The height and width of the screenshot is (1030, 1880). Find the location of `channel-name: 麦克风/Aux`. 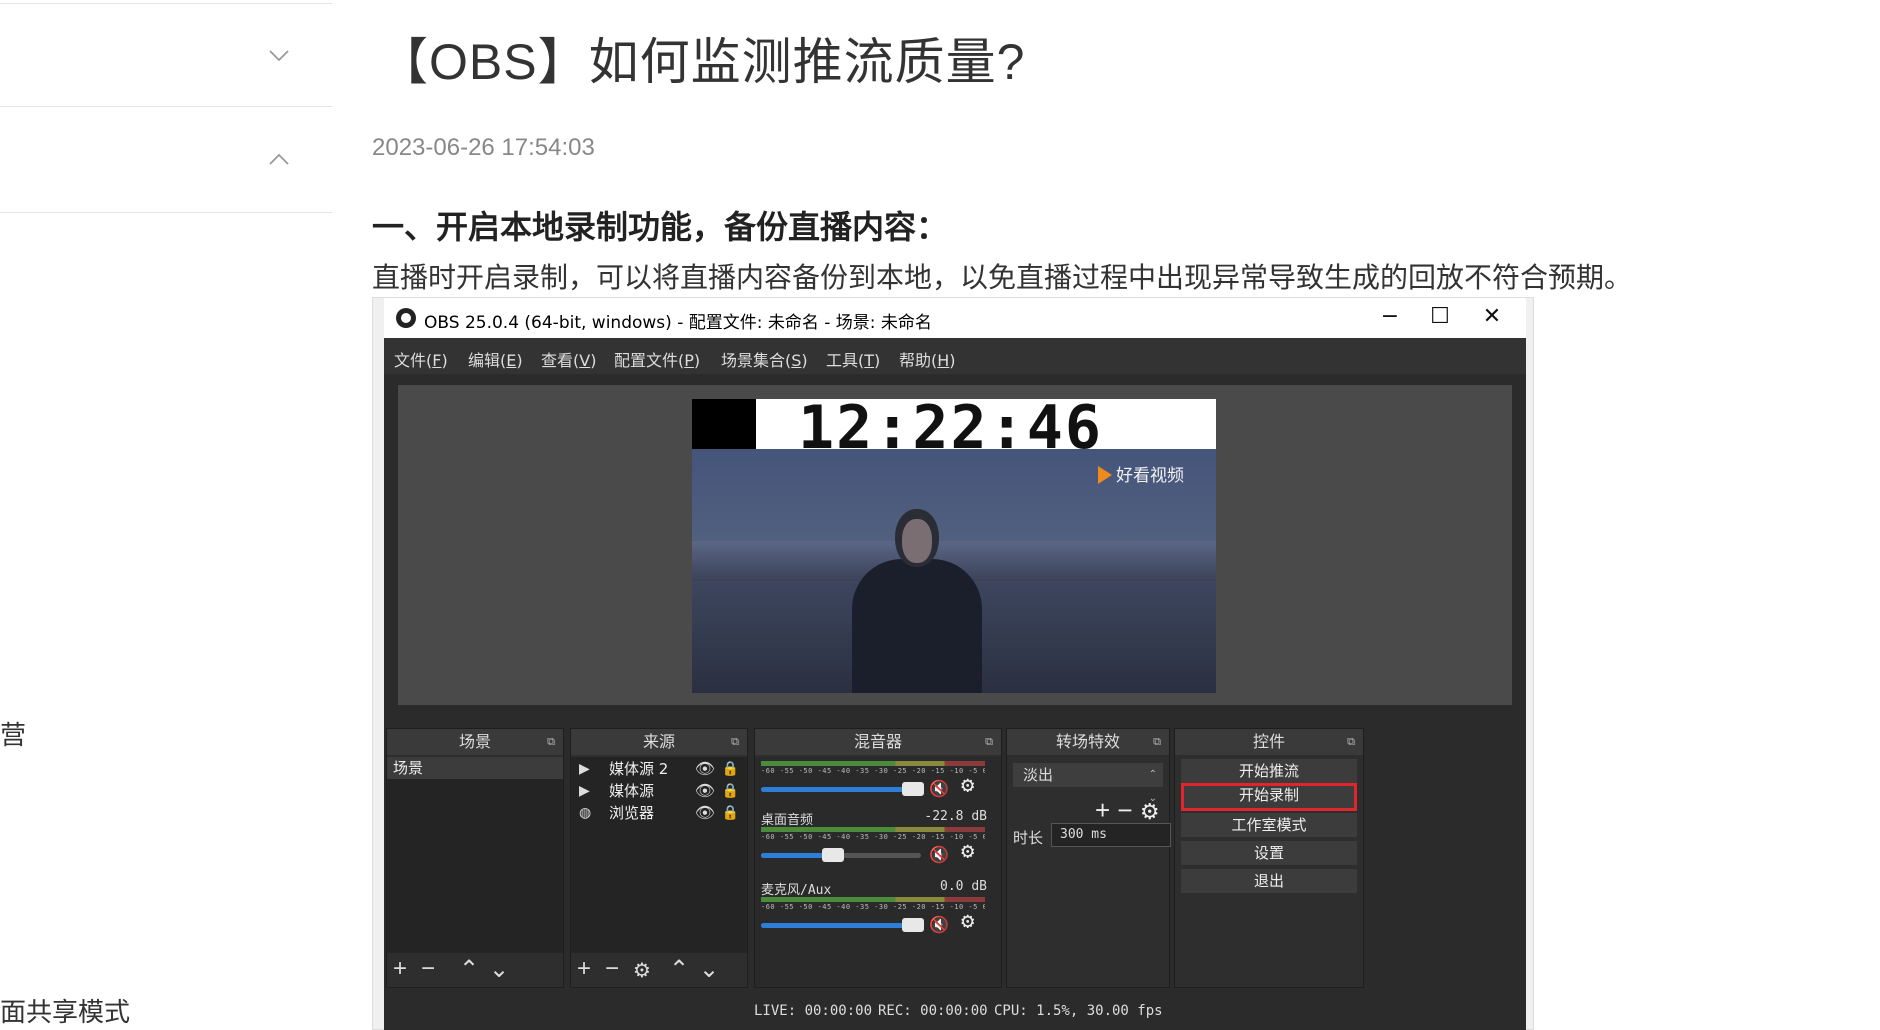

channel-name: 麦克风/Aux is located at coordinates (796, 890).